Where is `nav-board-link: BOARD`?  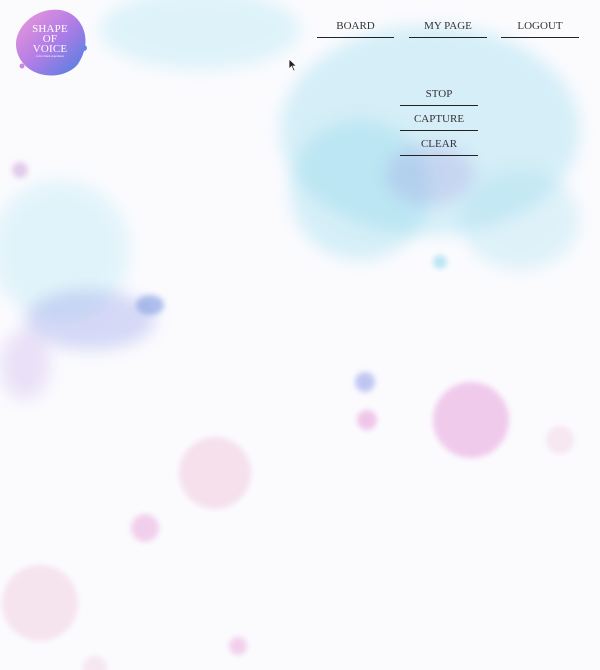
nav-board-link: BOARD is located at coordinates (355, 29).